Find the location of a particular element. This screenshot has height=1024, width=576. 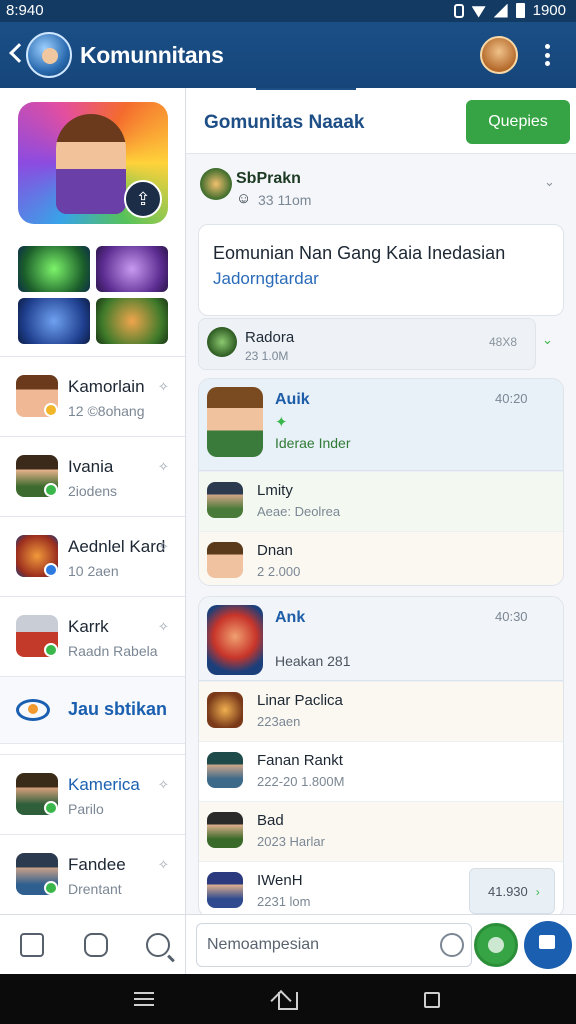

member-list-2: Kamerica Parilo ✧ Fandee Drentant ✧ is located at coordinates (92, 834).